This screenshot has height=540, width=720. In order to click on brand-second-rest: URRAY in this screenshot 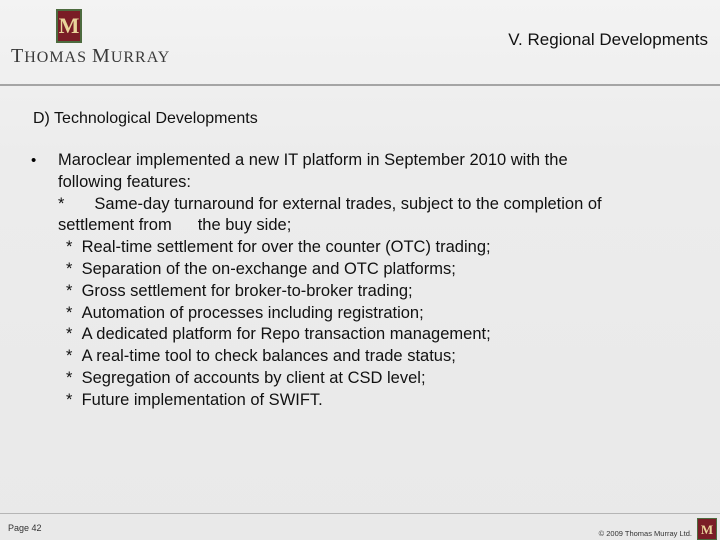, I will do `click(140, 57)`.